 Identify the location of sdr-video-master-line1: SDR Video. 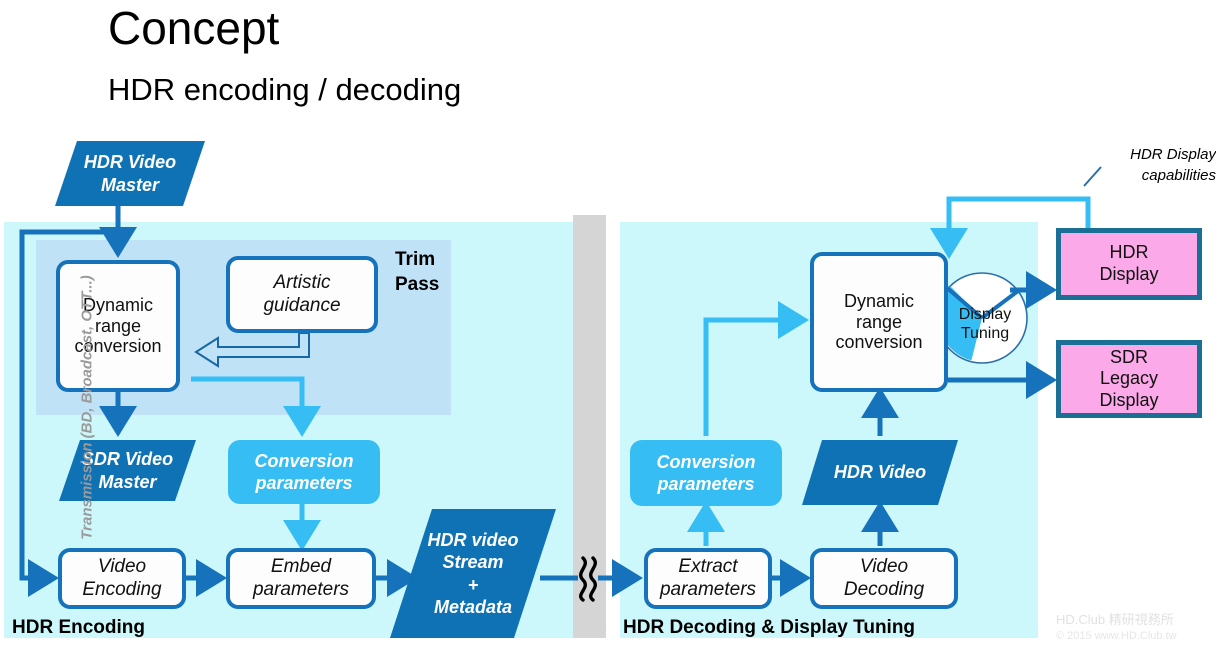
(127, 459).